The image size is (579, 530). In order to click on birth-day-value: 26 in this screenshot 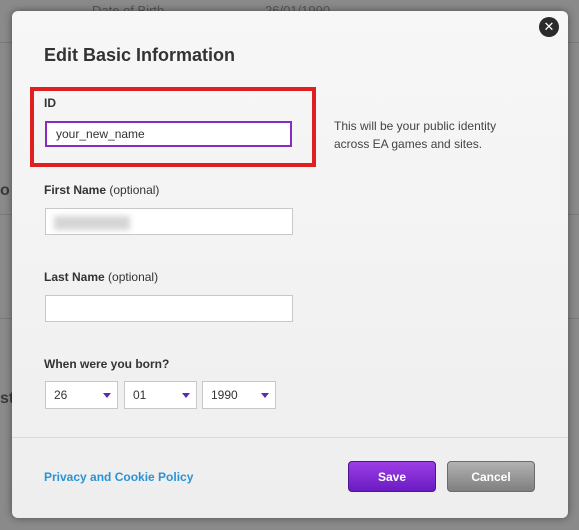, I will do `click(61, 395)`.